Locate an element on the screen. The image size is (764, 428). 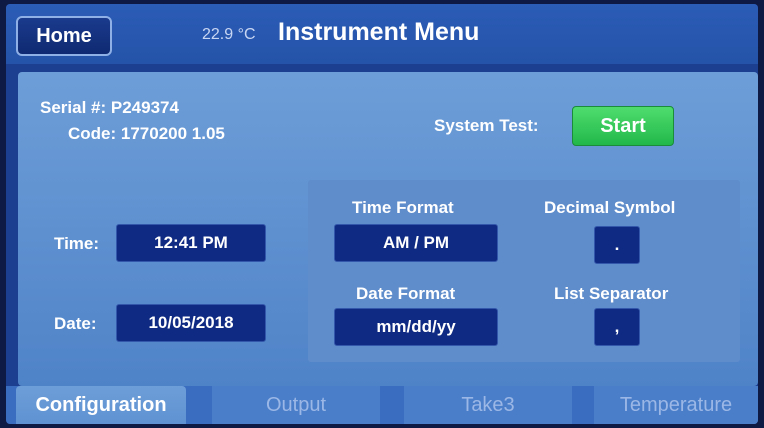
date-format-field: mm/dd/yy is located at coordinates (416, 327).